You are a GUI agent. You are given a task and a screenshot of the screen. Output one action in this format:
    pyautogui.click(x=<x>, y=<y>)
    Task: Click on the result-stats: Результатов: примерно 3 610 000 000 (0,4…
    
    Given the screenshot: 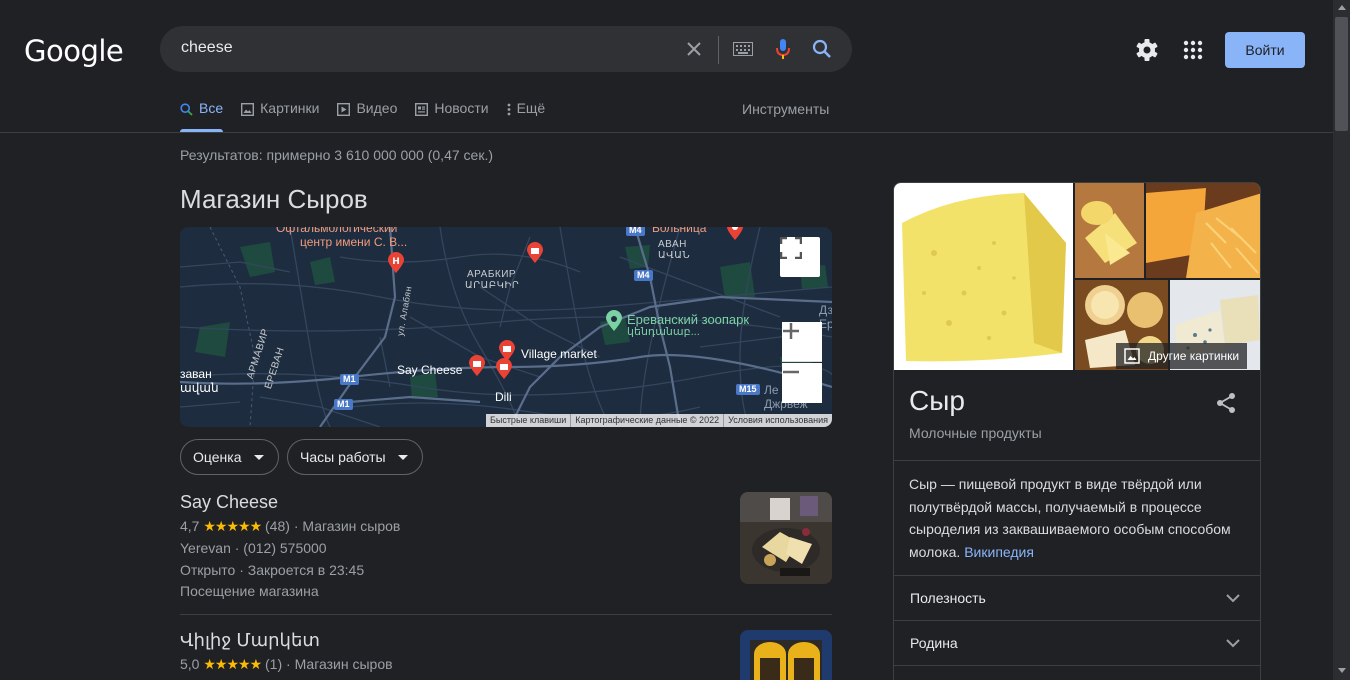 What is the action you would take?
    pyautogui.click(x=336, y=155)
    